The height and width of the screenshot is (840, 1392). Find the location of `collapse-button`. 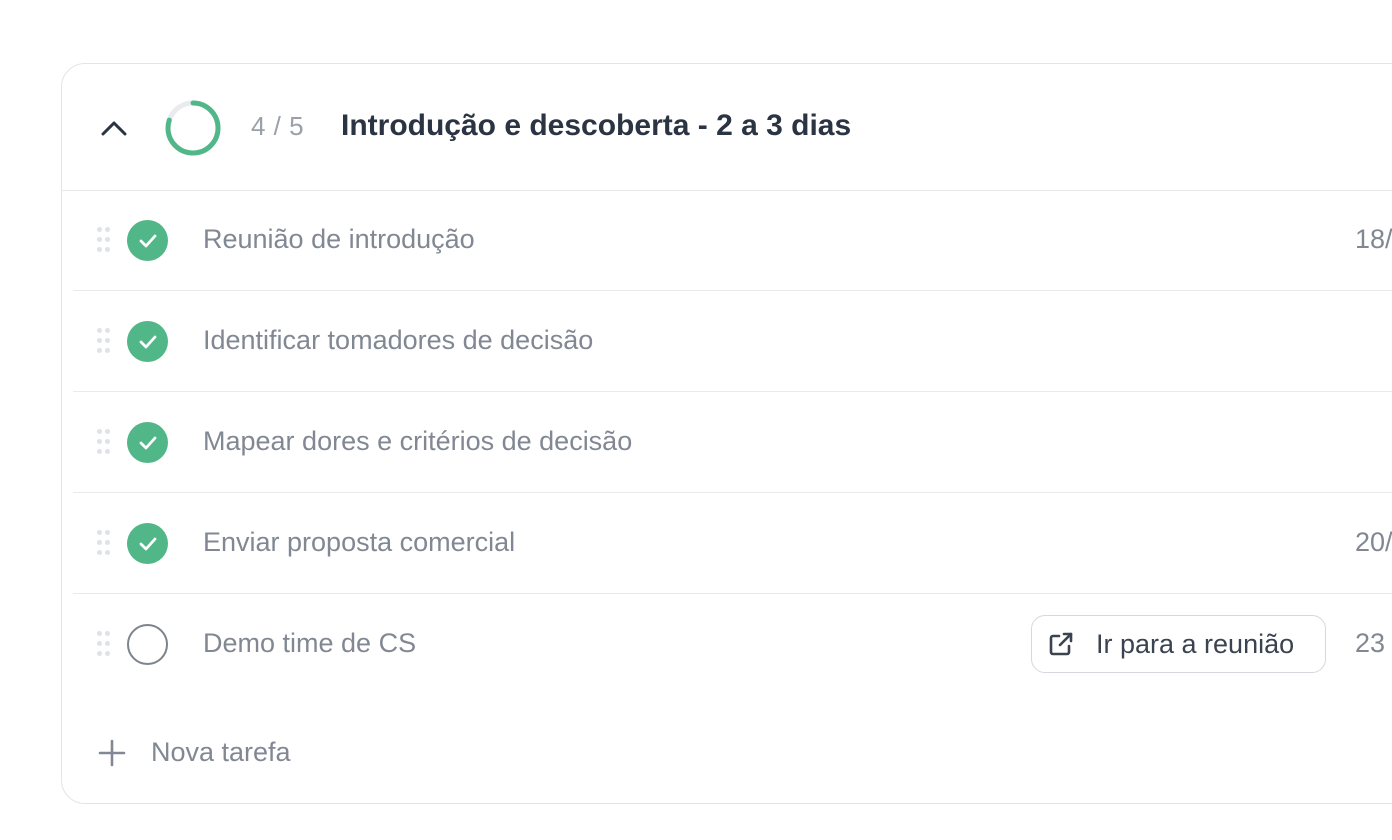

collapse-button is located at coordinates (114, 128).